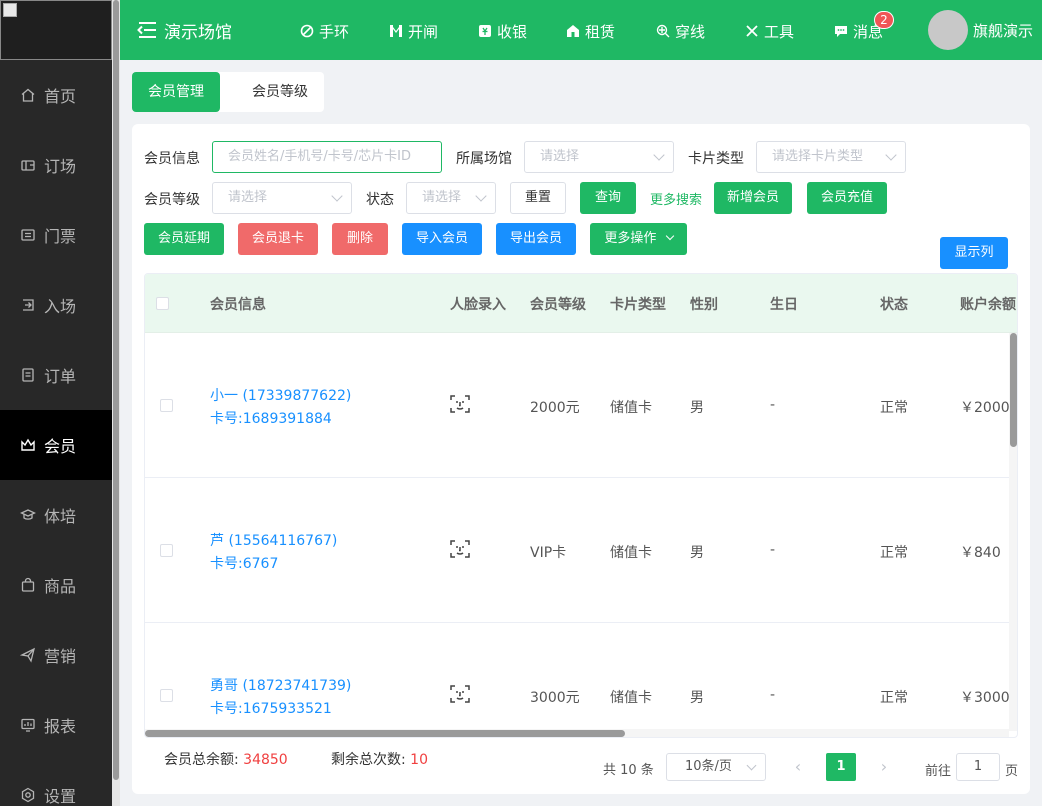 The width and height of the screenshot is (1042, 806). Describe the element at coordinates (147, 30) in the screenshot. I see `menu-collapse-icon` at that location.